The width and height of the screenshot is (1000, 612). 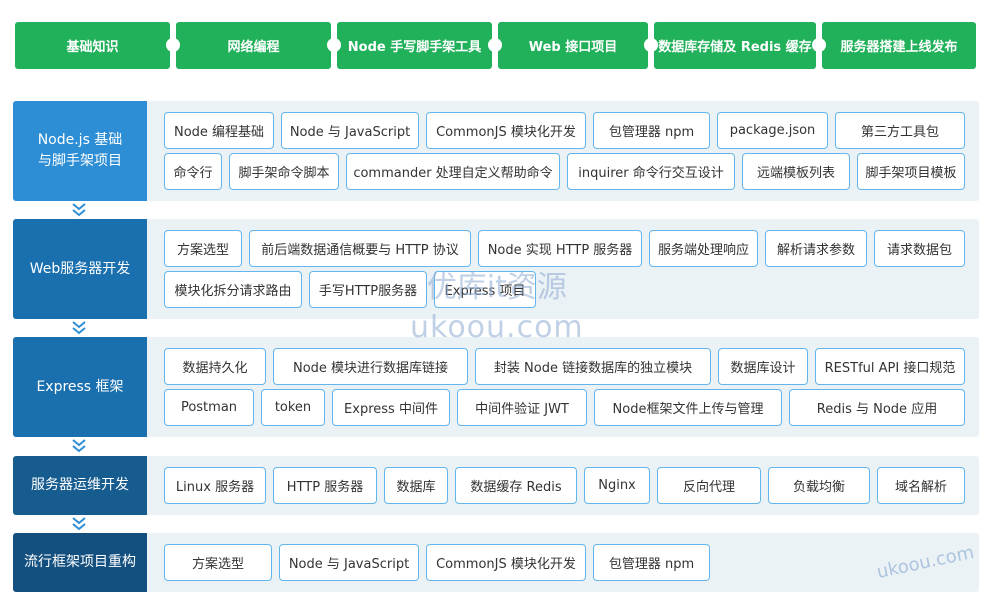 What do you see at coordinates (819, 485) in the screenshot?
I see `topic-tag: 负载均衡` at bounding box center [819, 485].